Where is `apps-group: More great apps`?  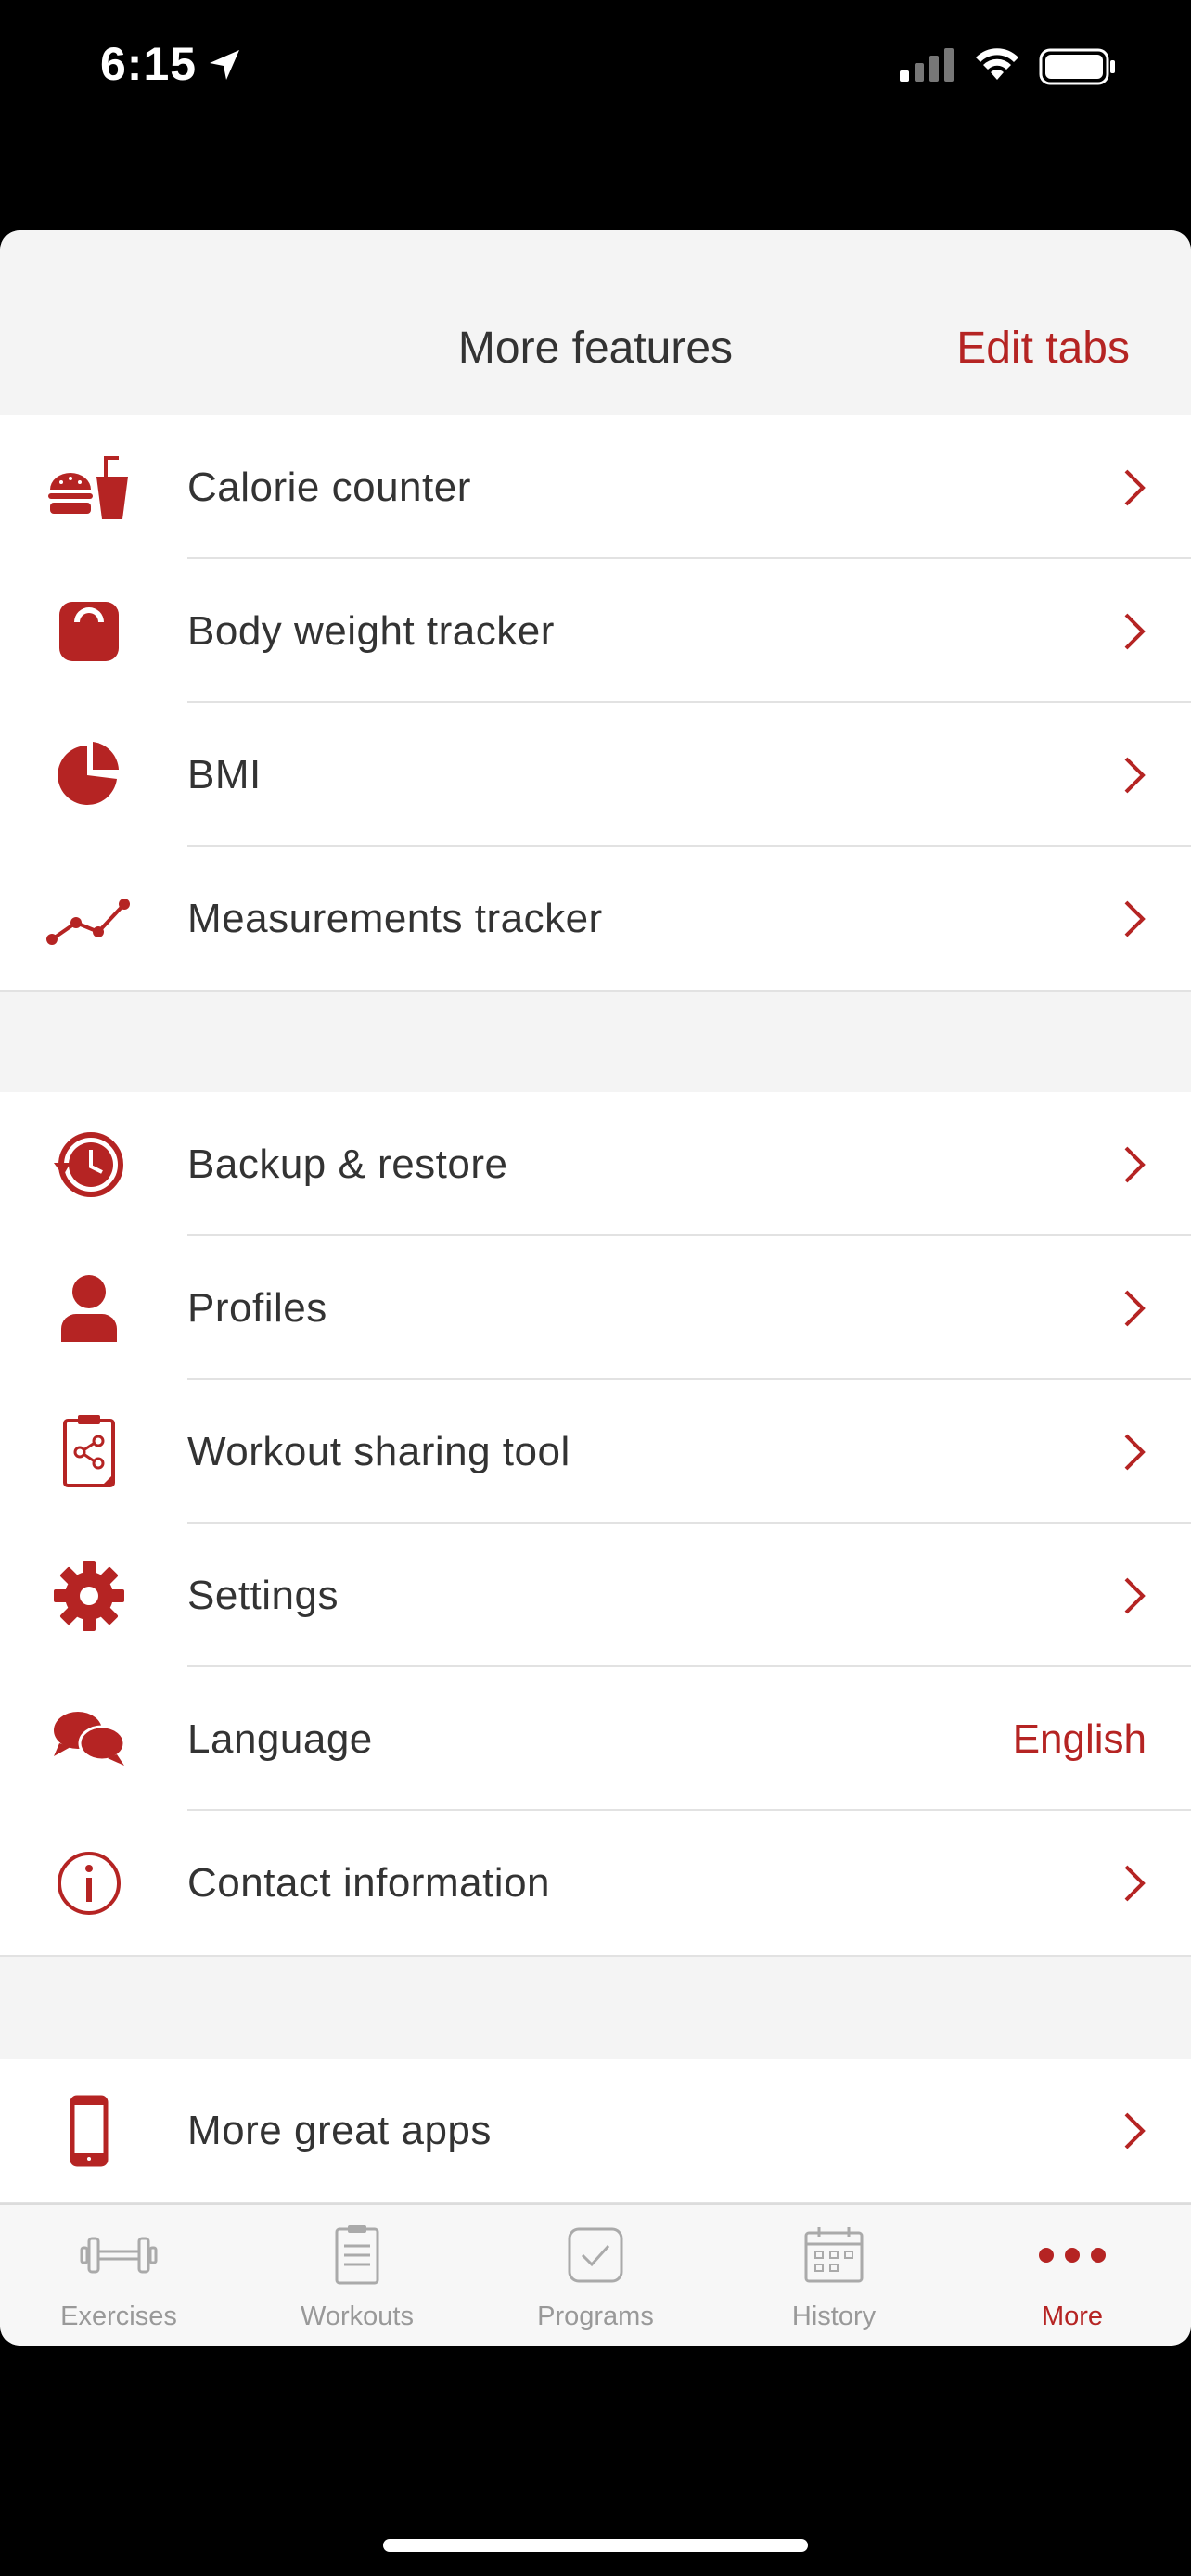
apps-group: More great apps is located at coordinates (595, 2131).